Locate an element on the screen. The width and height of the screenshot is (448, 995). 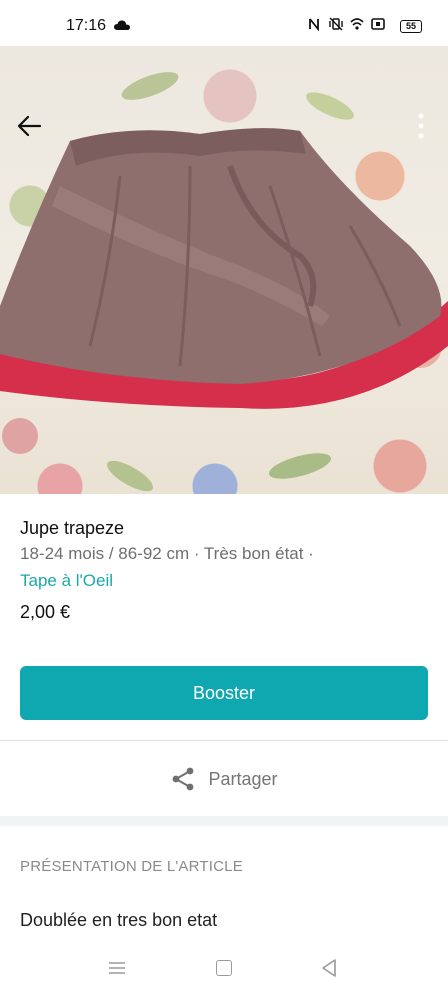
cast-icon is located at coordinates (378, 24).